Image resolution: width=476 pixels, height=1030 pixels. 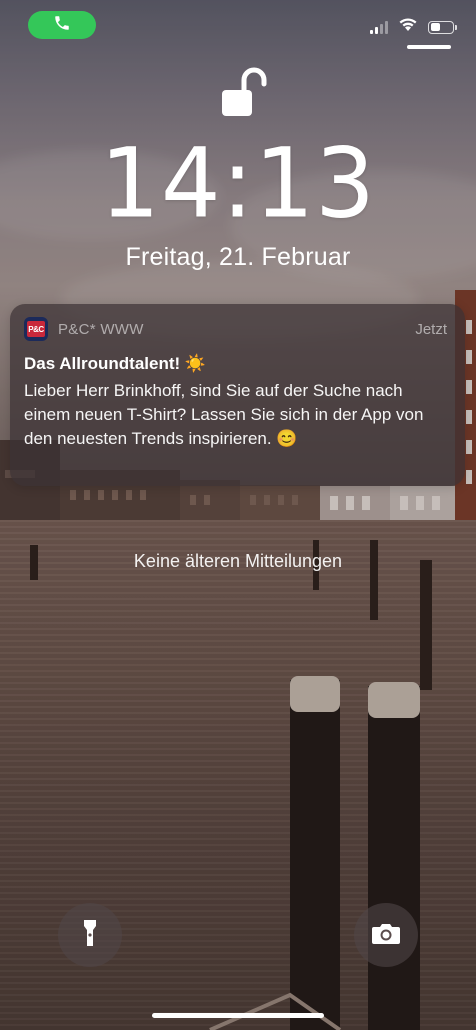 What do you see at coordinates (408, 27) in the screenshot?
I see `wifi-icon` at bounding box center [408, 27].